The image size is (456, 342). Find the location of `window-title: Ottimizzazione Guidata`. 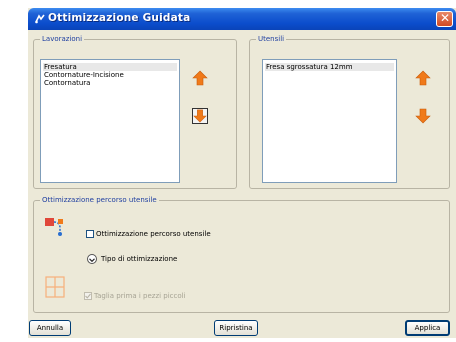

window-title: Ottimizzazione Guidata is located at coordinates (119, 18).